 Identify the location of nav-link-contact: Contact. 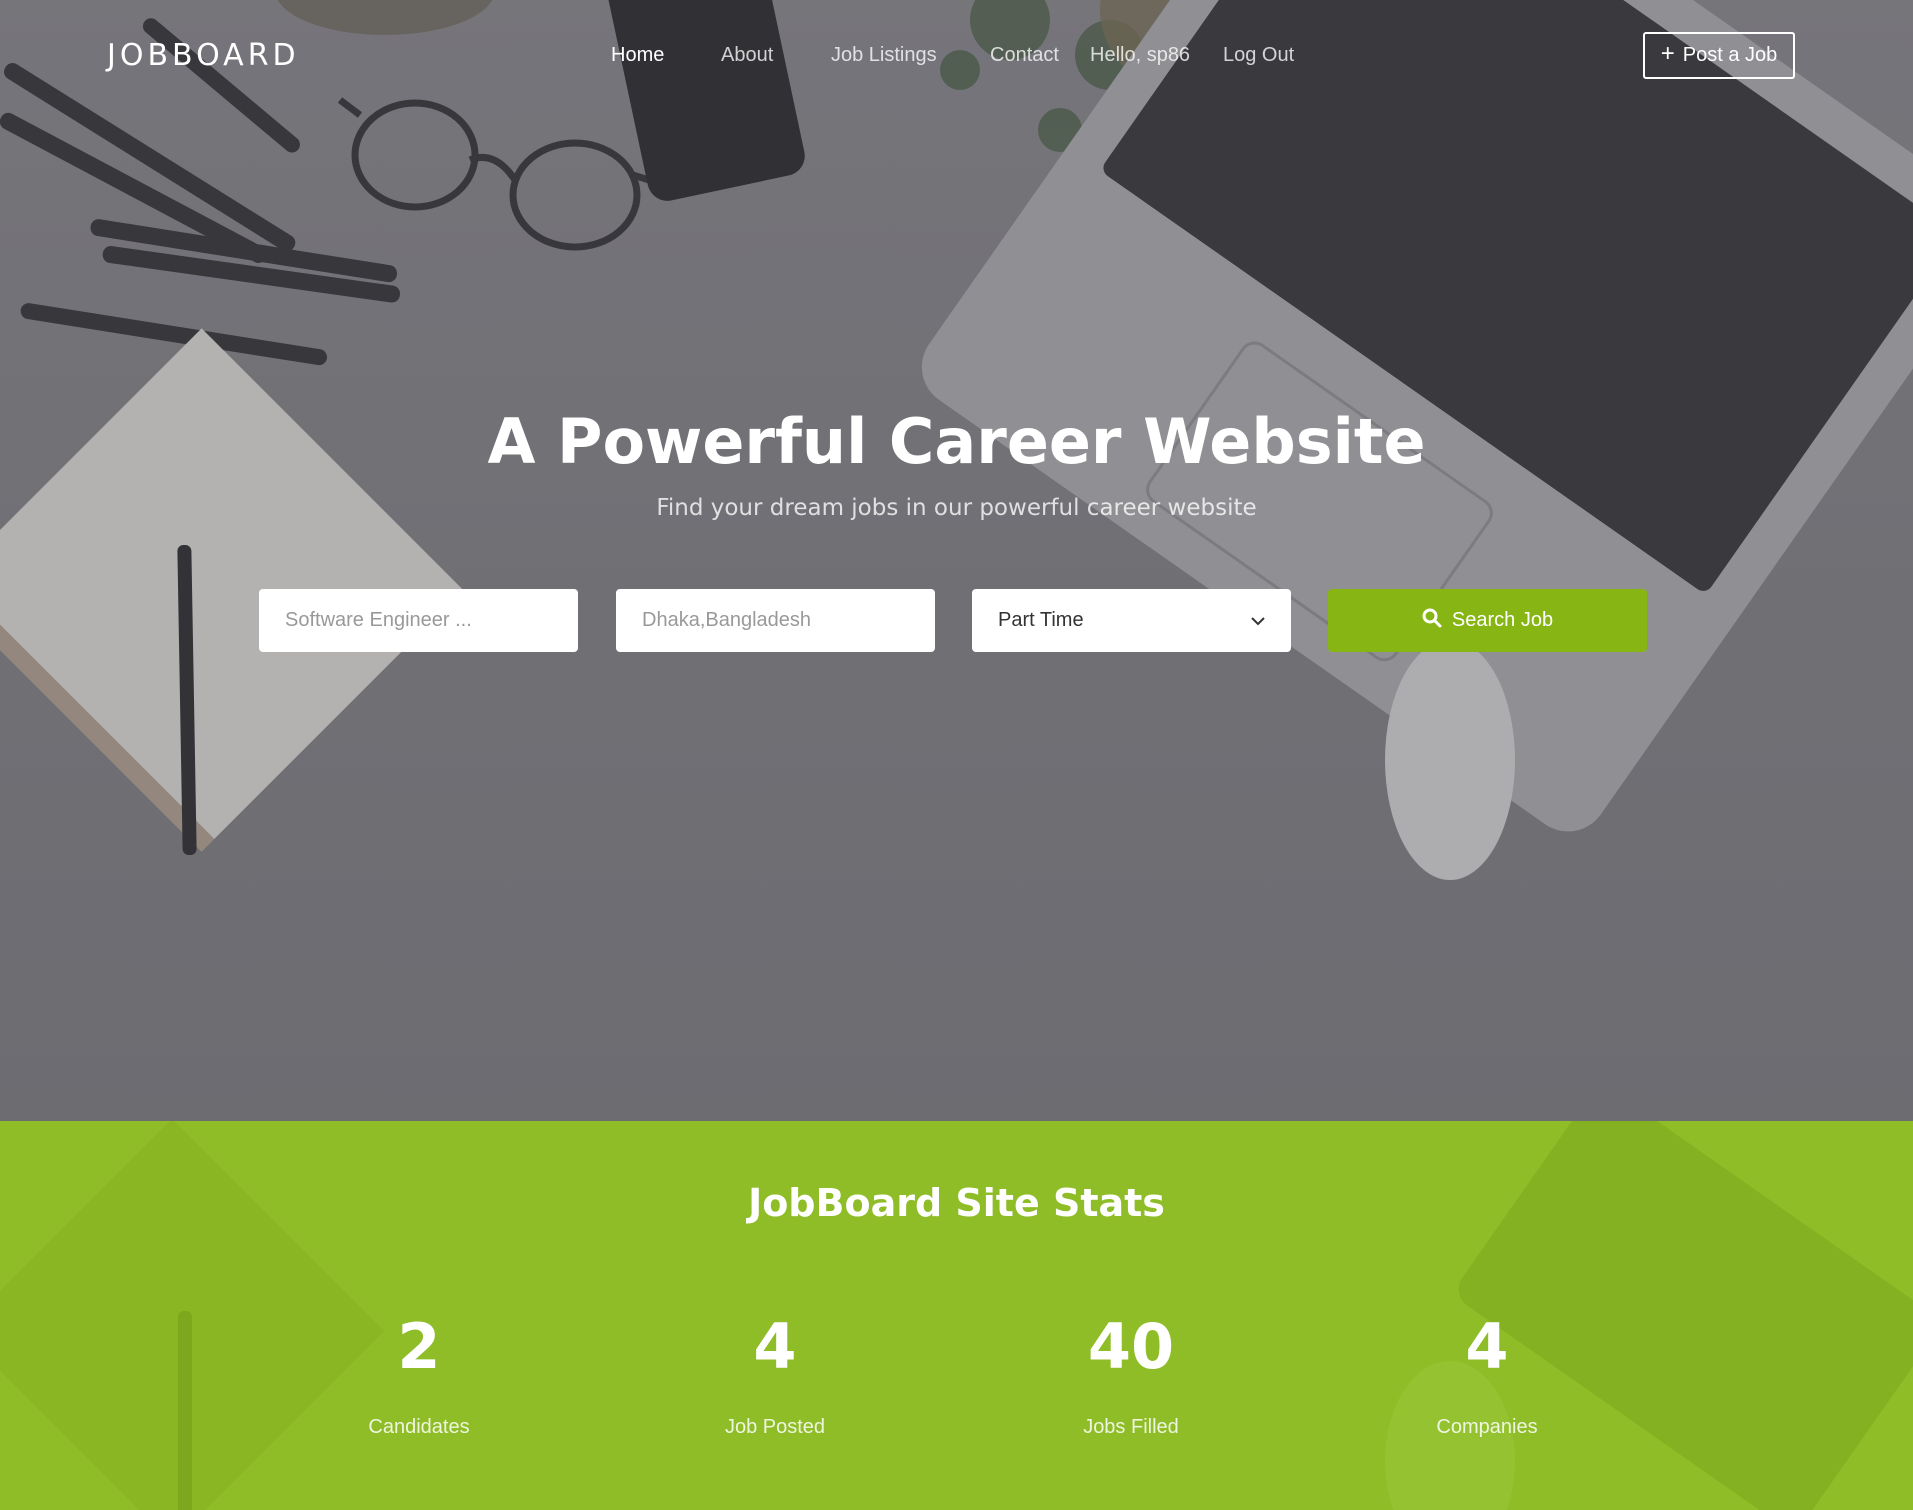
(1024, 55).